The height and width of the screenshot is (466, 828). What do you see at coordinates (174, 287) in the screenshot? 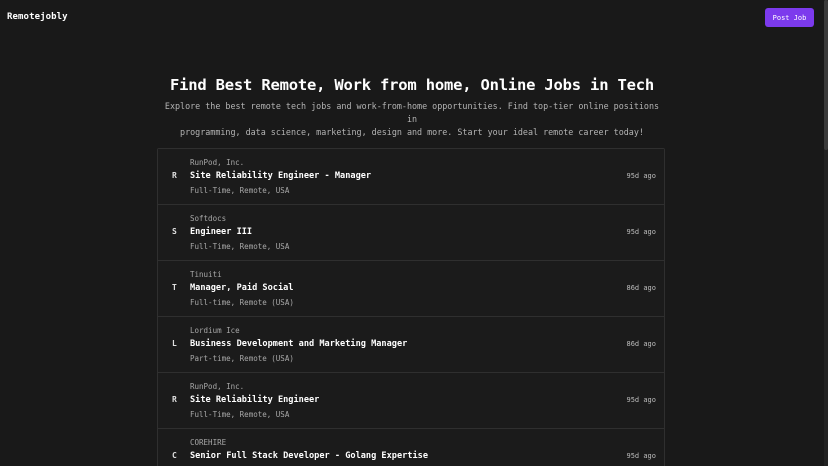
I see `company-initial: T` at bounding box center [174, 287].